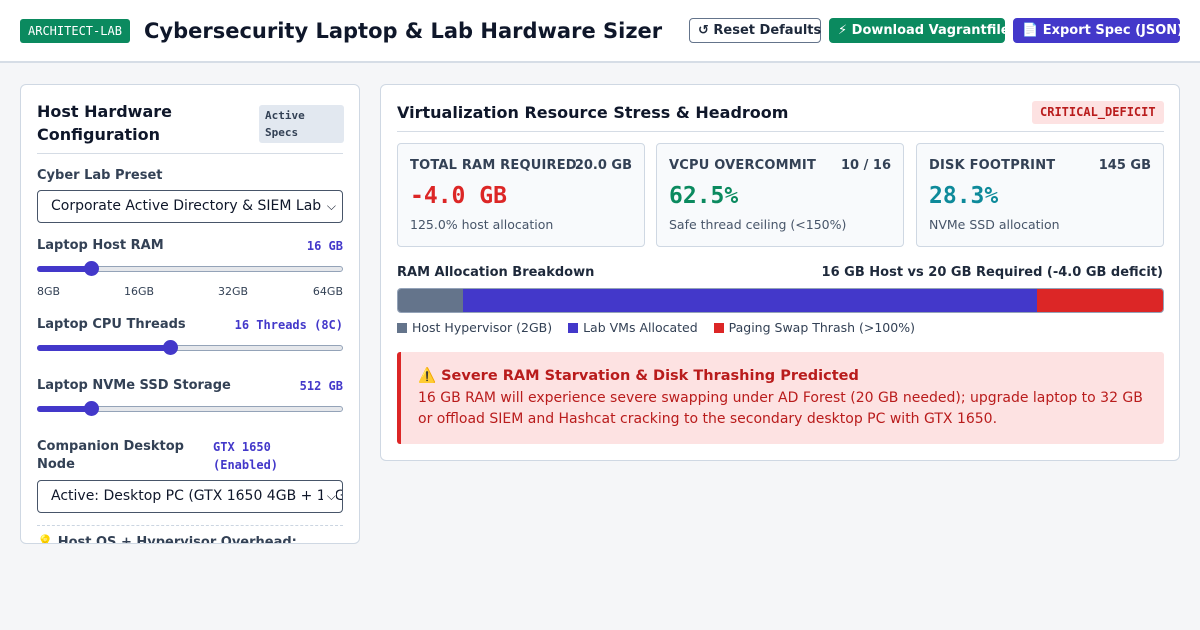 Image resolution: width=1200 pixels, height=630 pixels. Describe the element at coordinates (1099, 300) in the screenshot. I see `swap-thrash-segment` at that location.